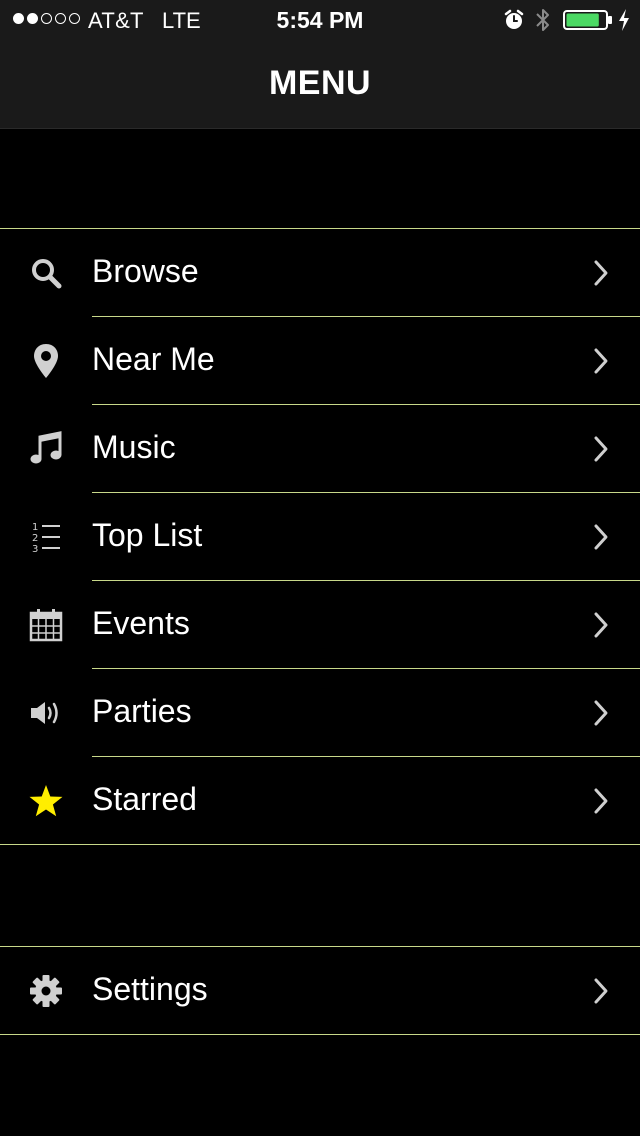  I want to click on map-pin-icon, so click(46, 361).